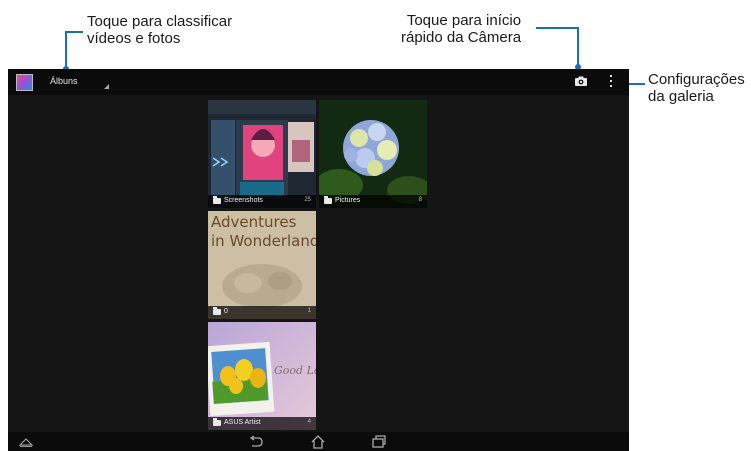  Describe the element at coordinates (262, 265) in the screenshot. I see `album-0: Adventures in Wonderland 0 1` at that location.